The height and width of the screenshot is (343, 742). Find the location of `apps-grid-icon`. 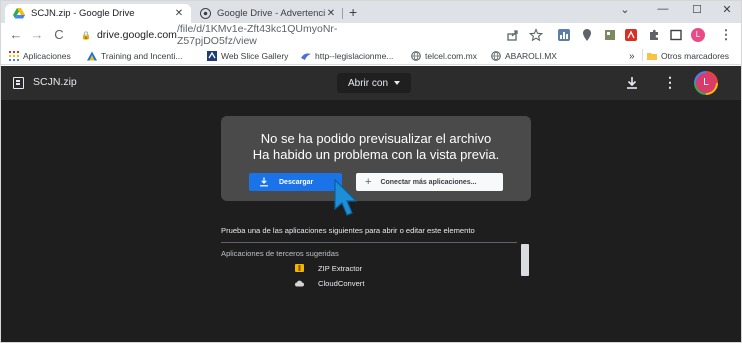

apps-grid-icon is located at coordinates (14, 56).